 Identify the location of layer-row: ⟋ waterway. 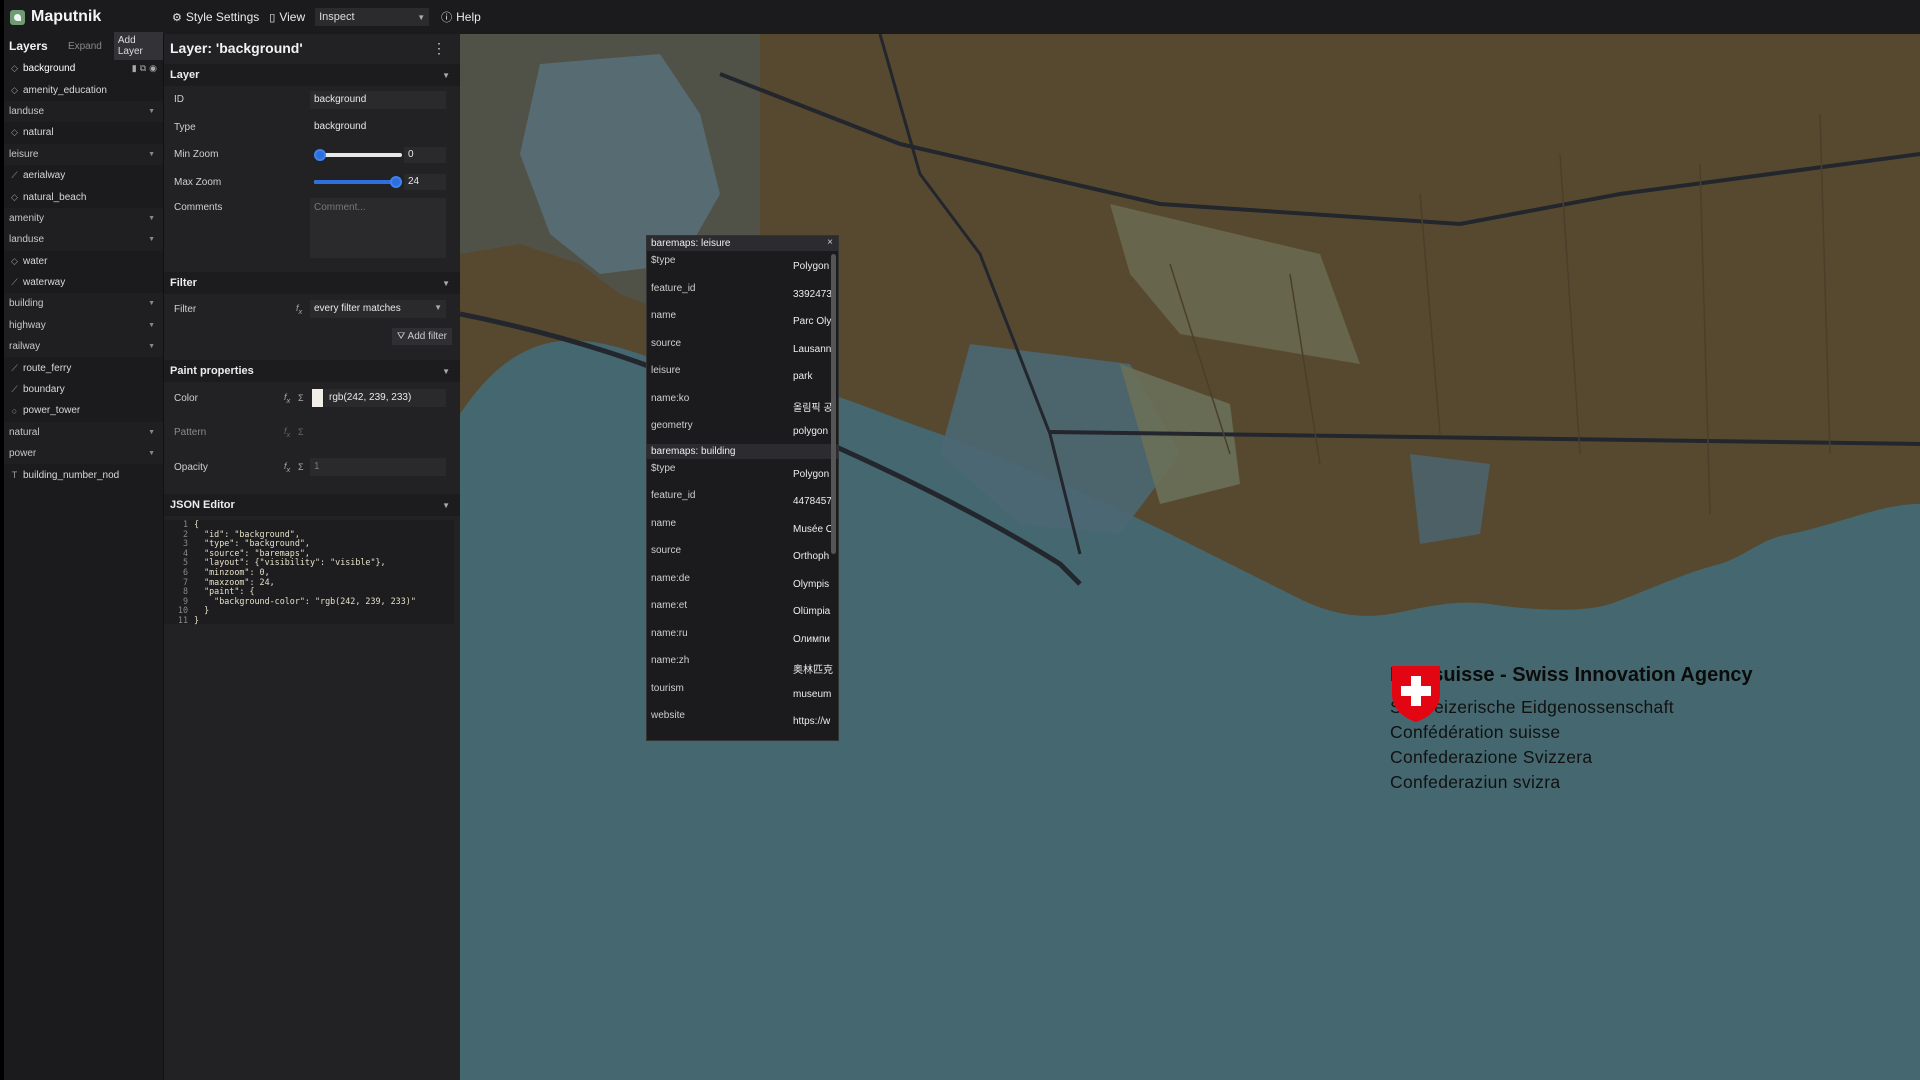
(83, 282).